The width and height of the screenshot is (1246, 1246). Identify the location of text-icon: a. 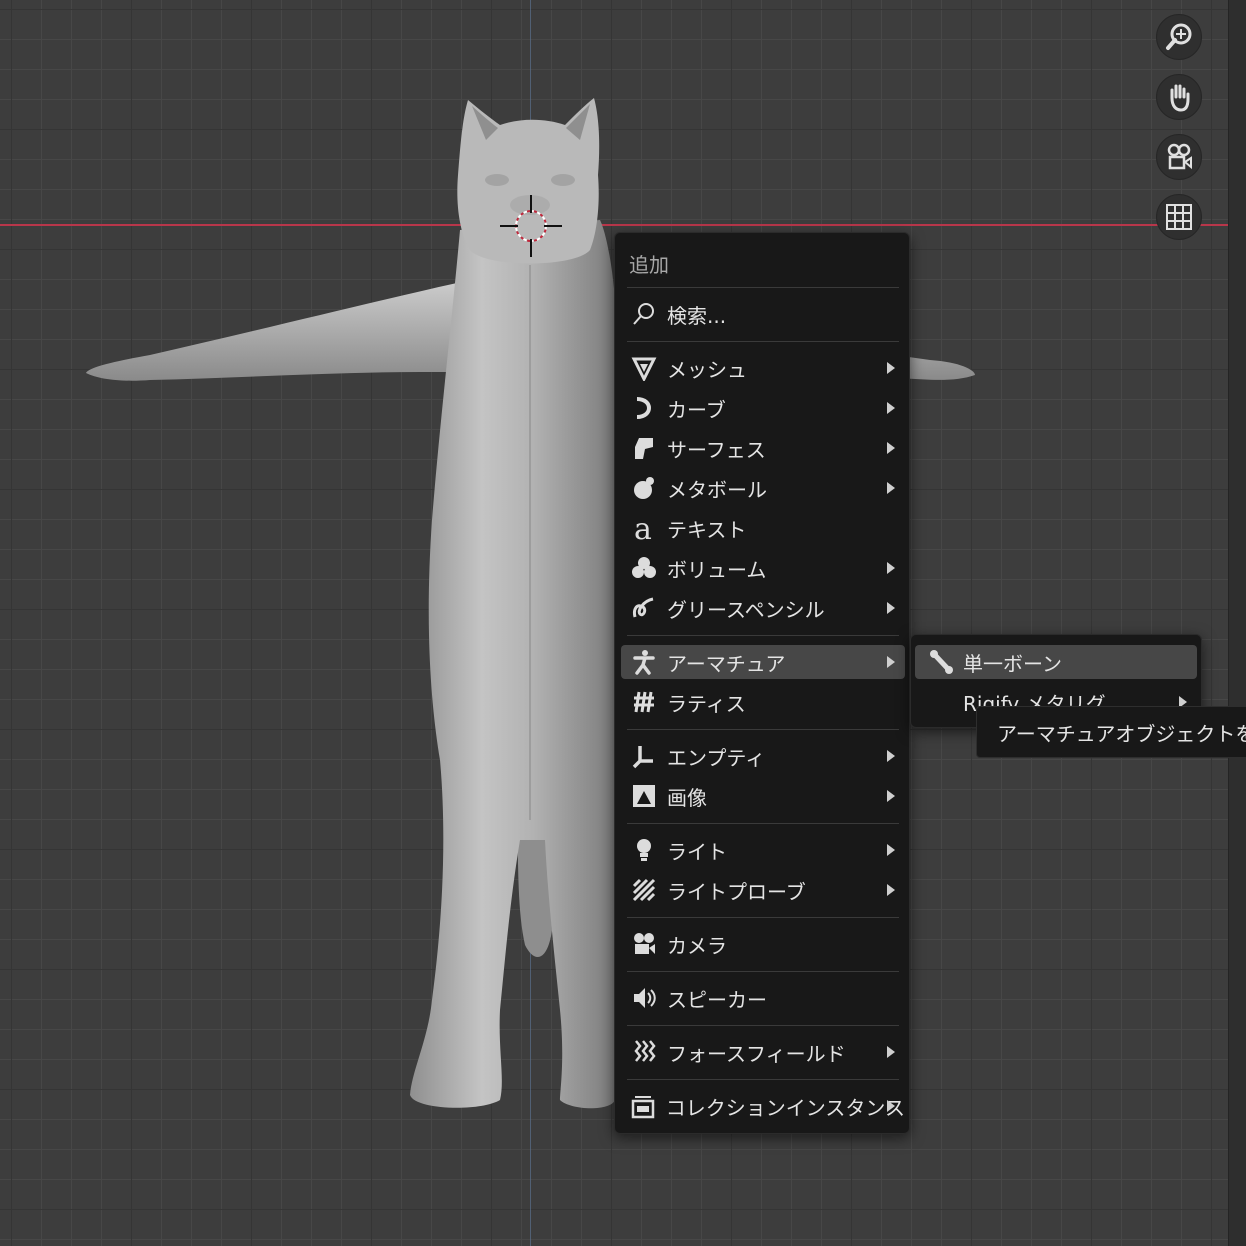
(644, 528).